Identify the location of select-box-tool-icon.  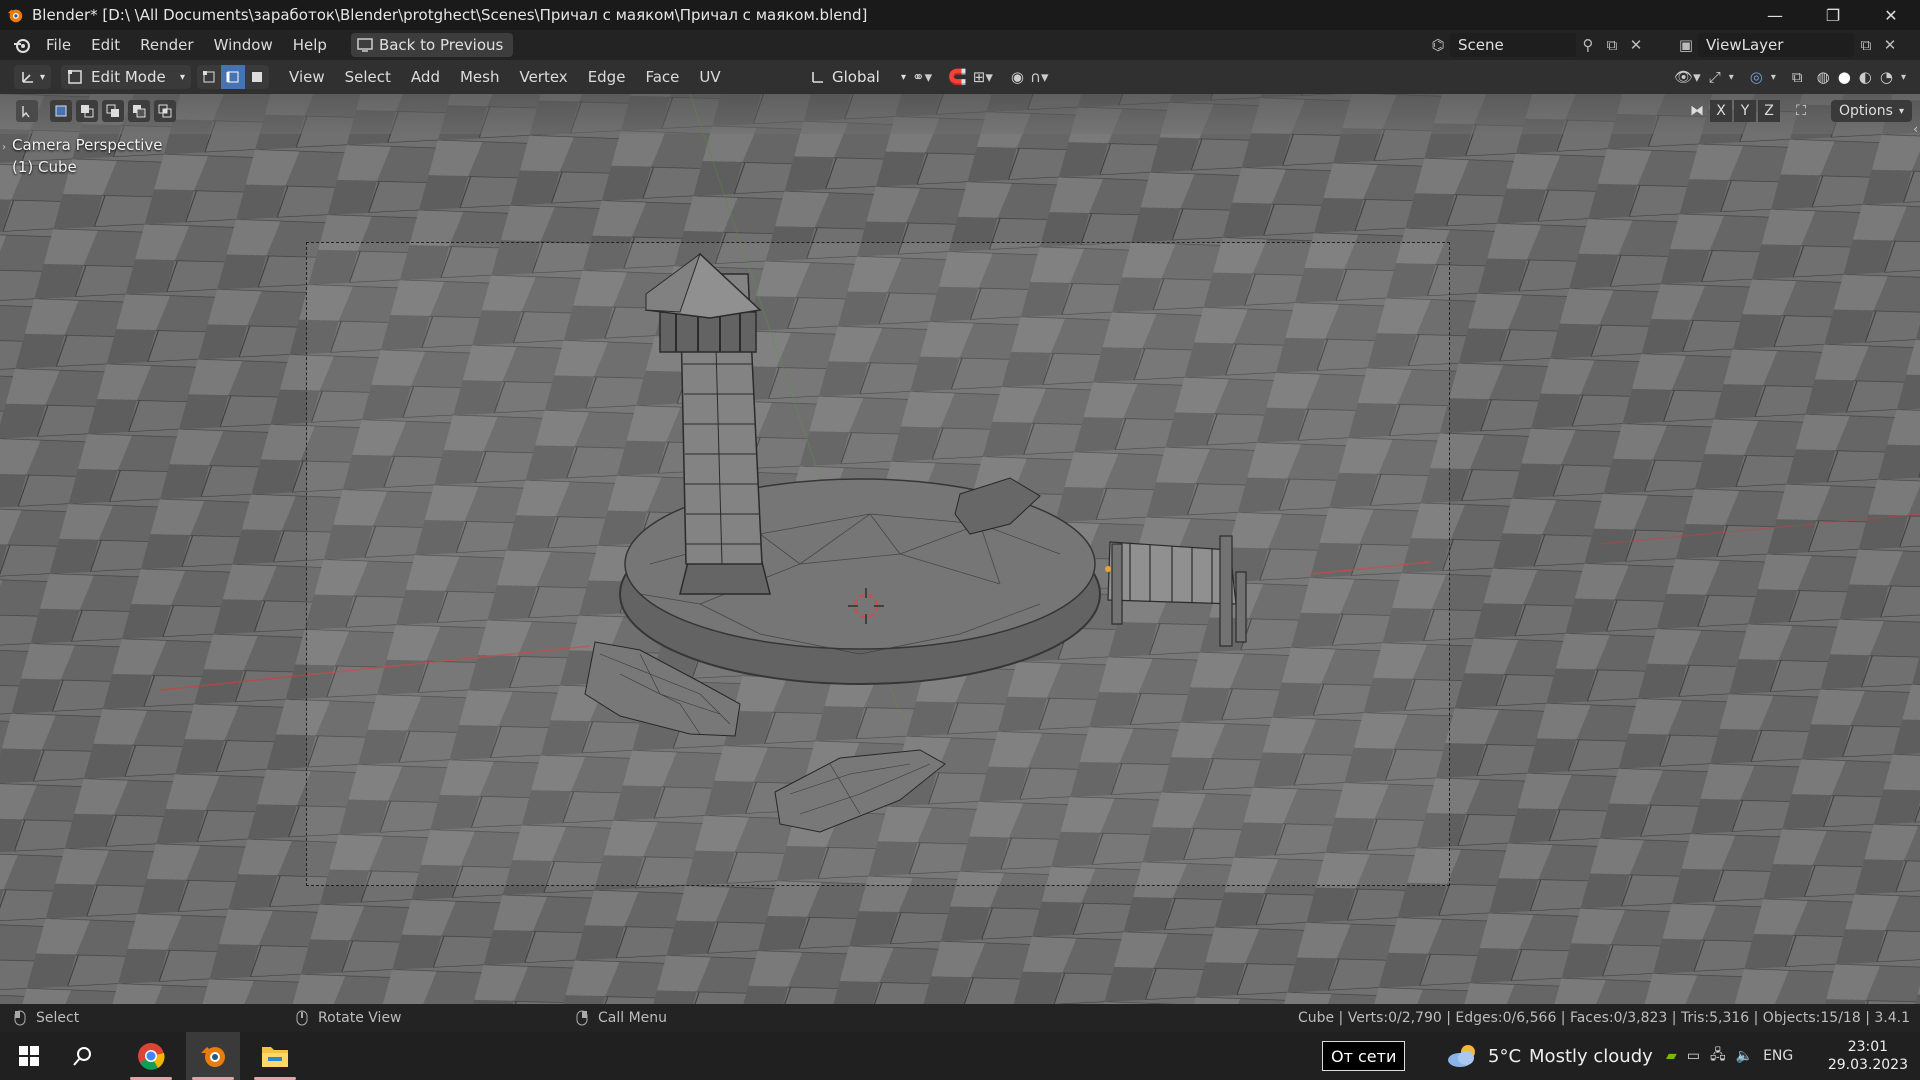
(27, 111).